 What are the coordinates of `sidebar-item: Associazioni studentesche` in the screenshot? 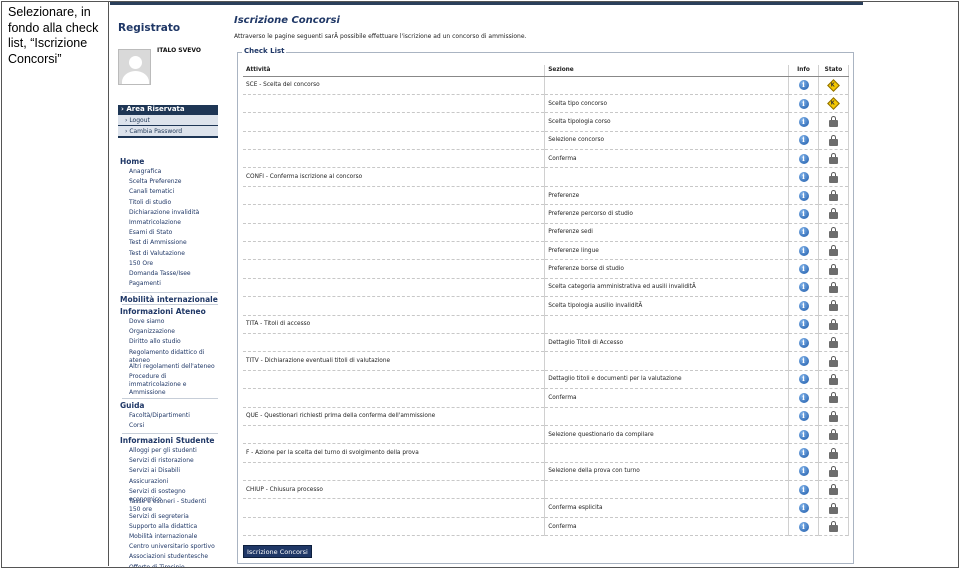 It's located at (173, 557).